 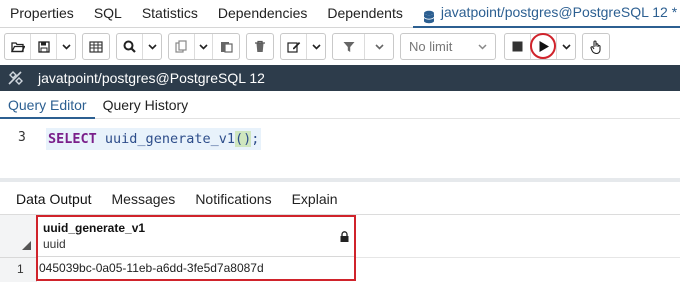 I want to click on open-file-button, so click(x=18, y=46).